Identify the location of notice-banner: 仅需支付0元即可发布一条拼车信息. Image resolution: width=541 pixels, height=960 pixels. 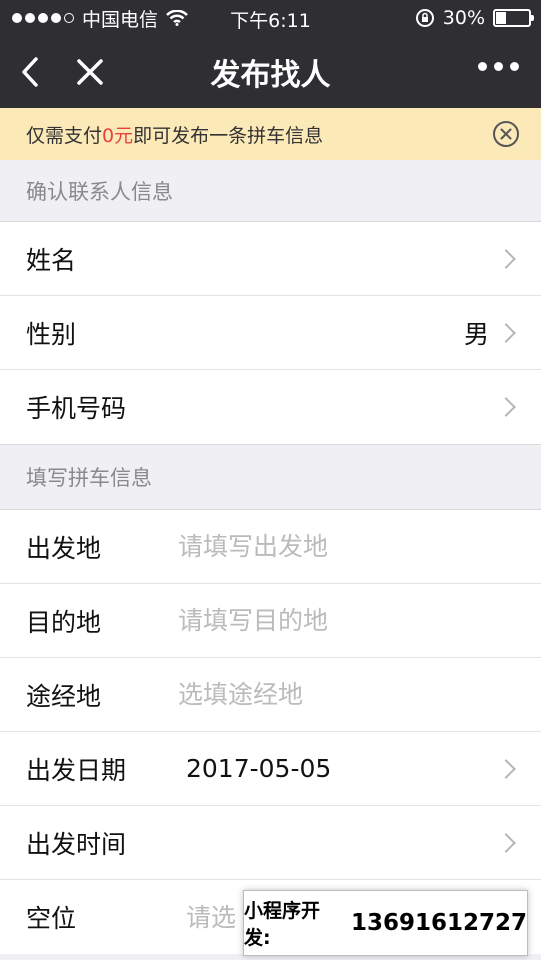
(270, 134).